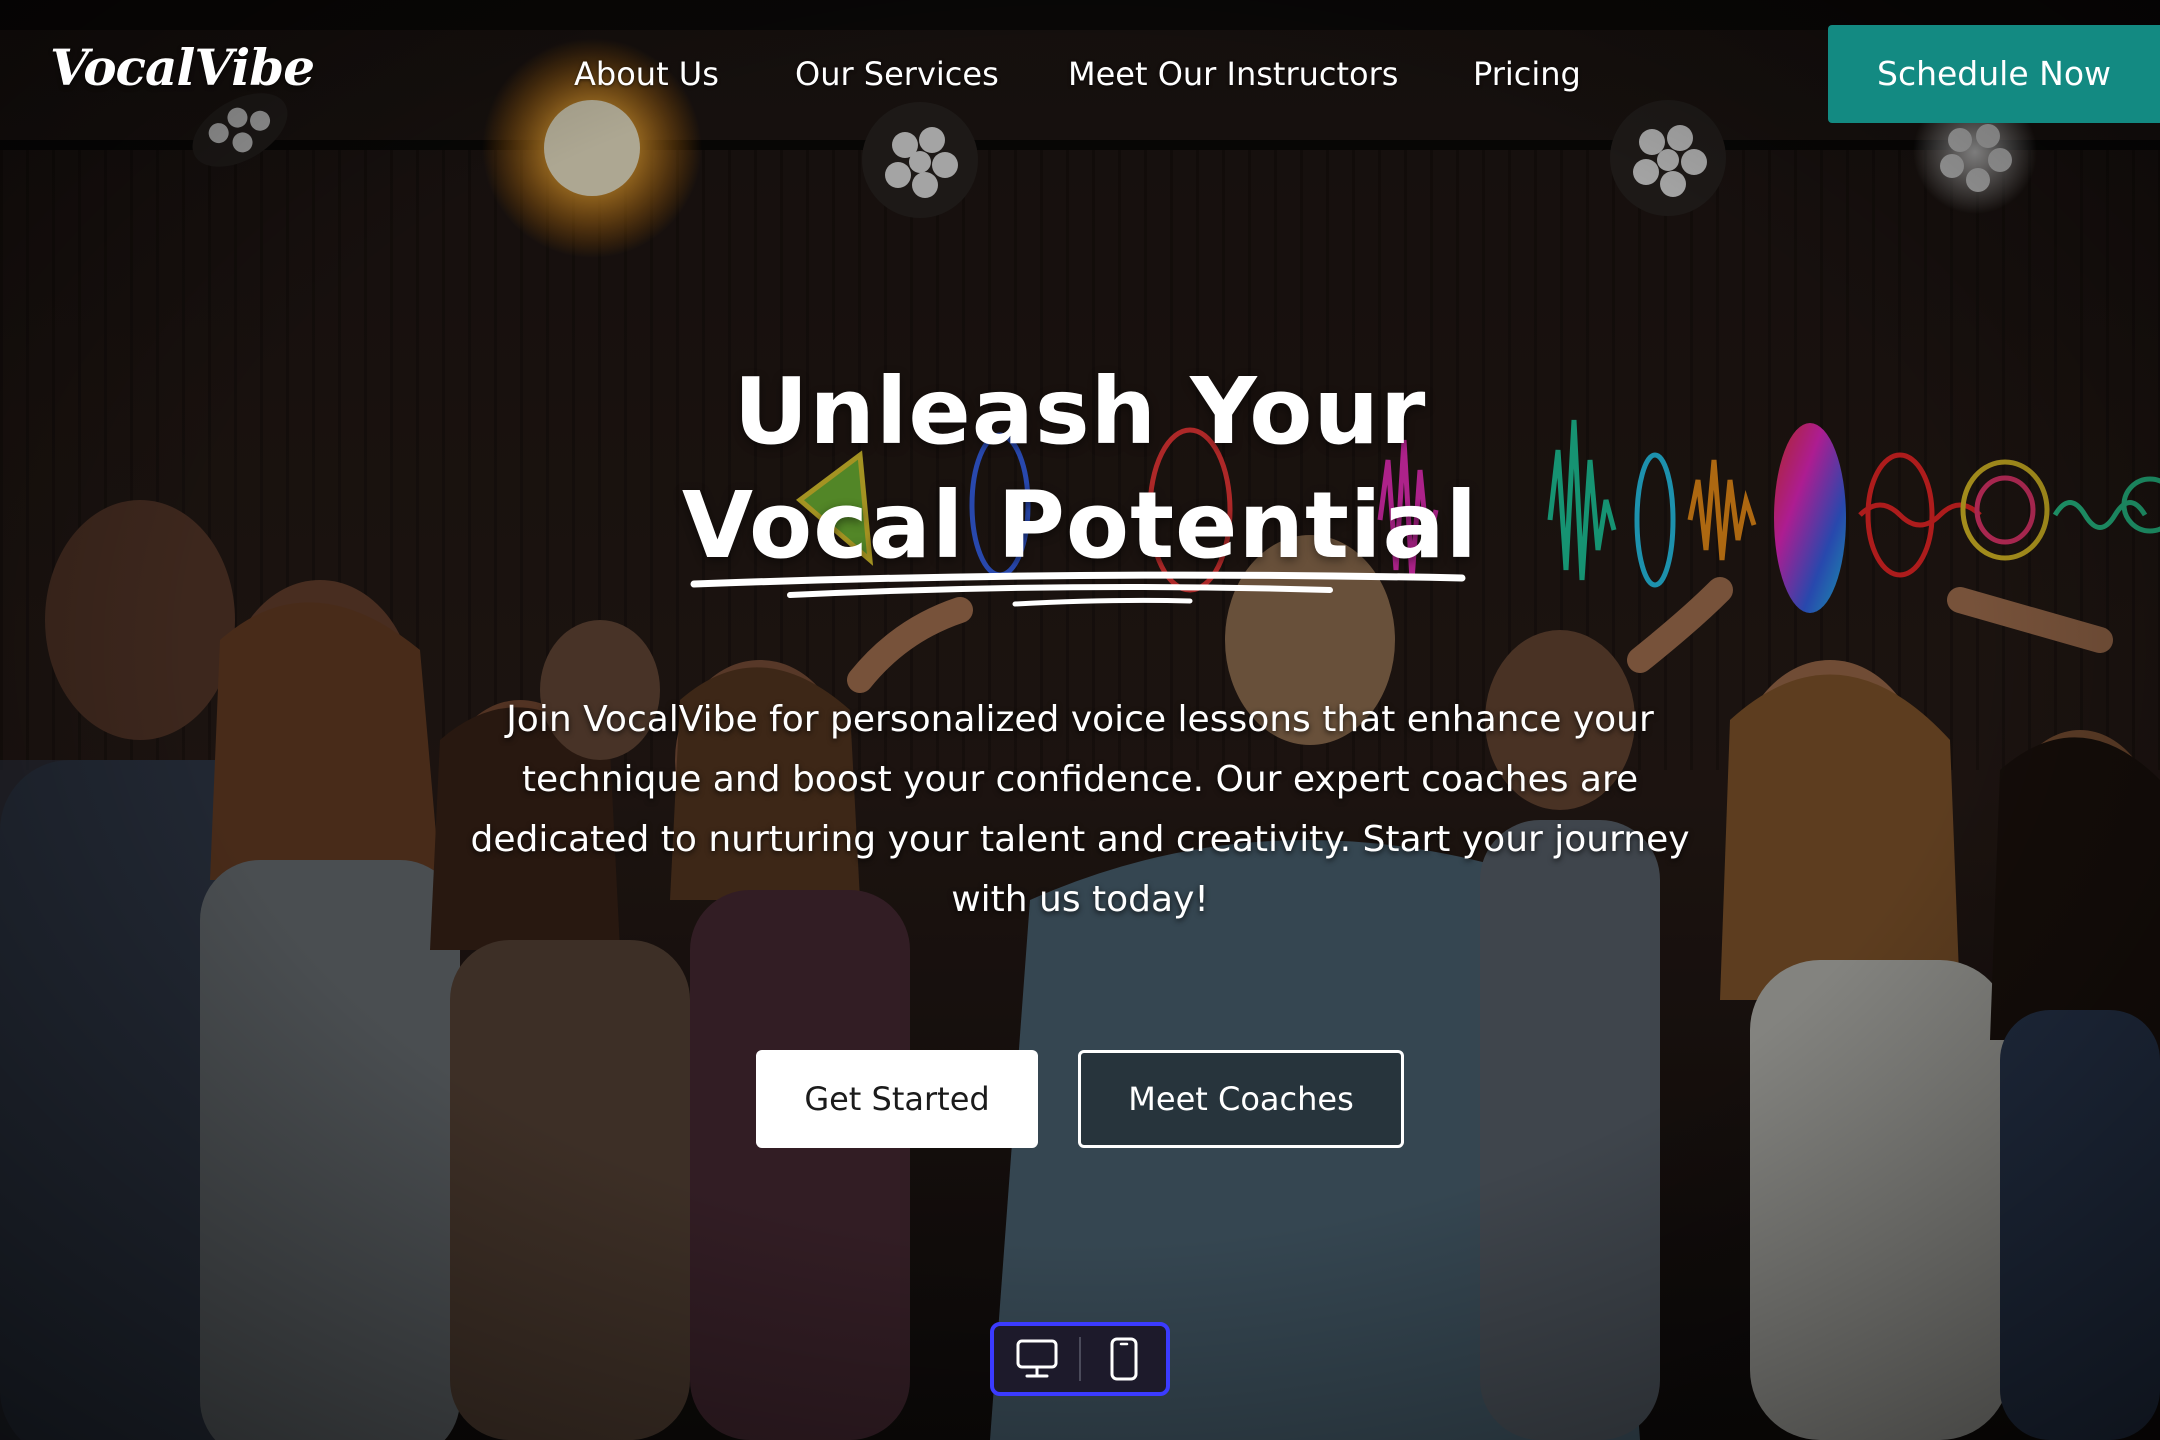 This screenshot has width=2160, height=1440. What do you see at coordinates (897, 74) in the screenshot?
I see `nav-link-our-services: Our Services` at bounding box center [897, 74].